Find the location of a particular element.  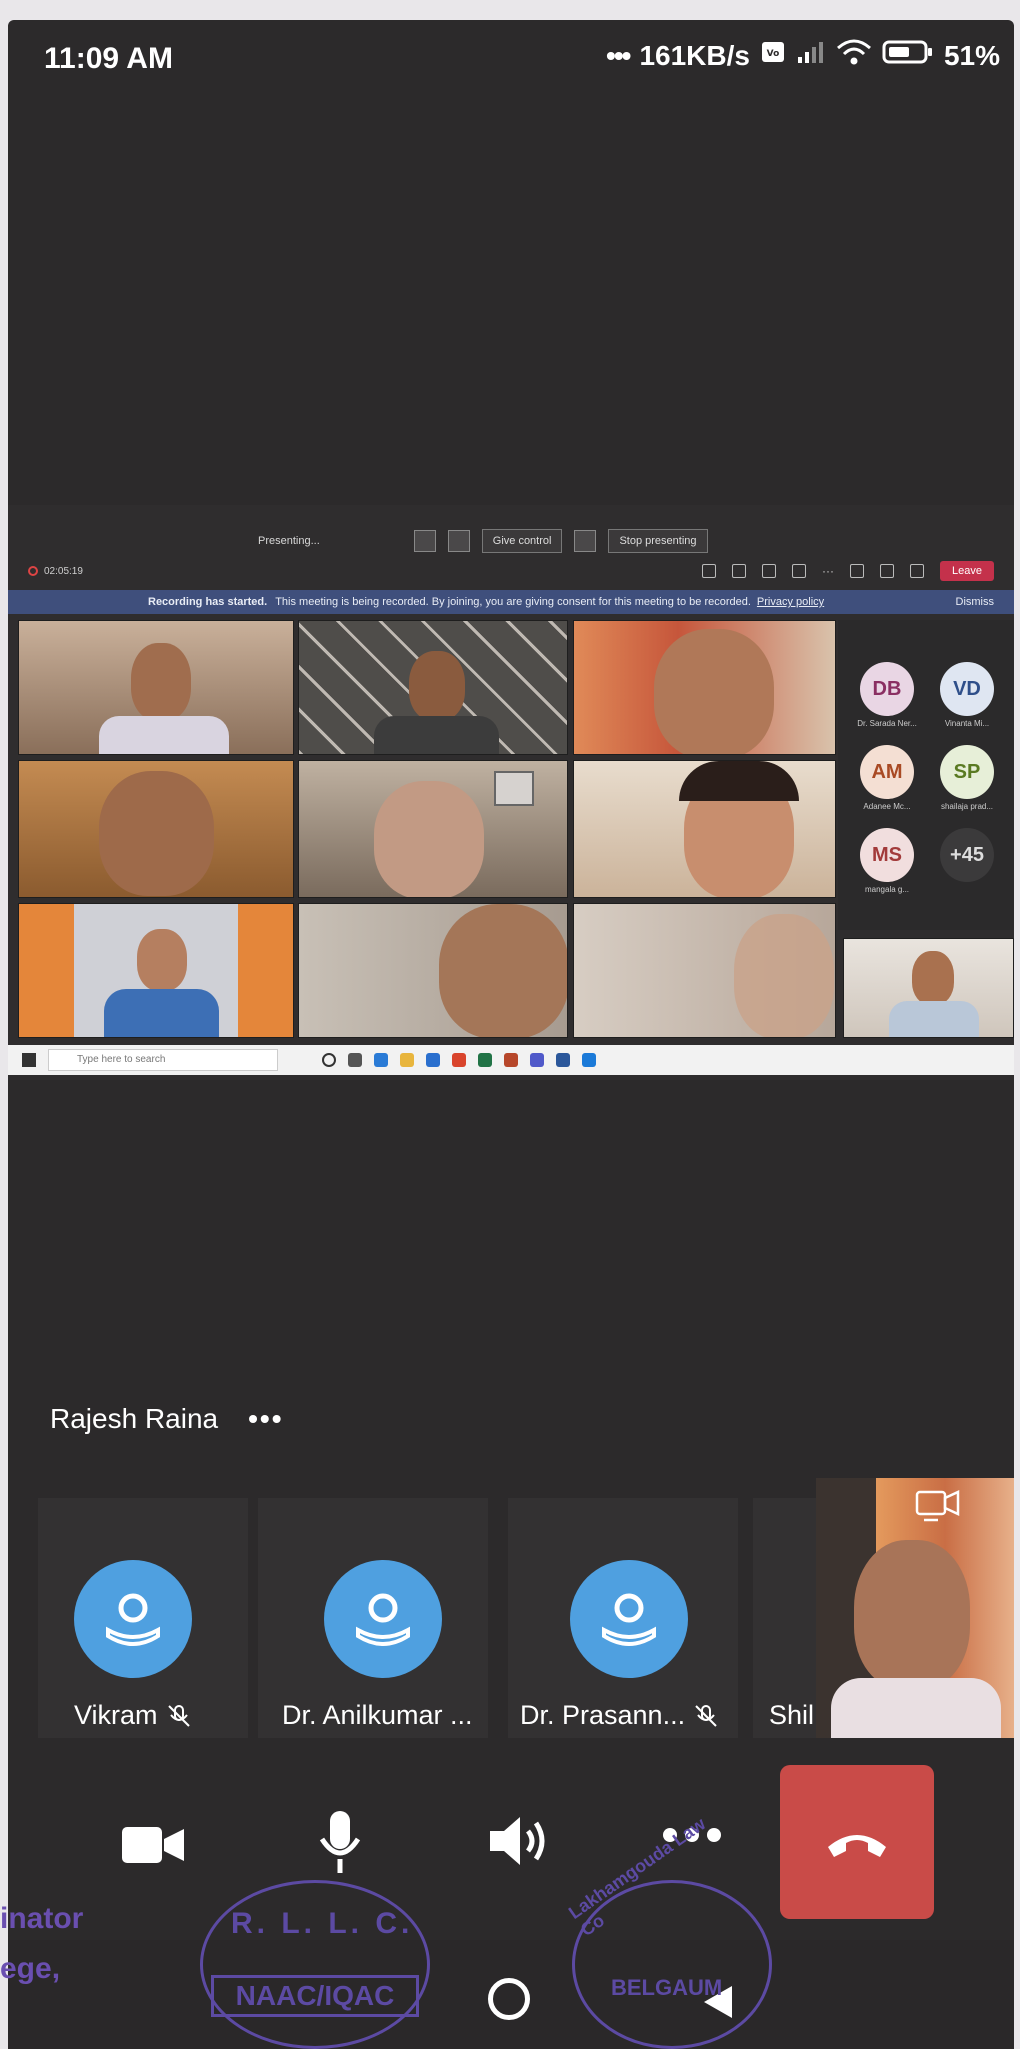

avatar: SP is located at coordinates (967, 772).